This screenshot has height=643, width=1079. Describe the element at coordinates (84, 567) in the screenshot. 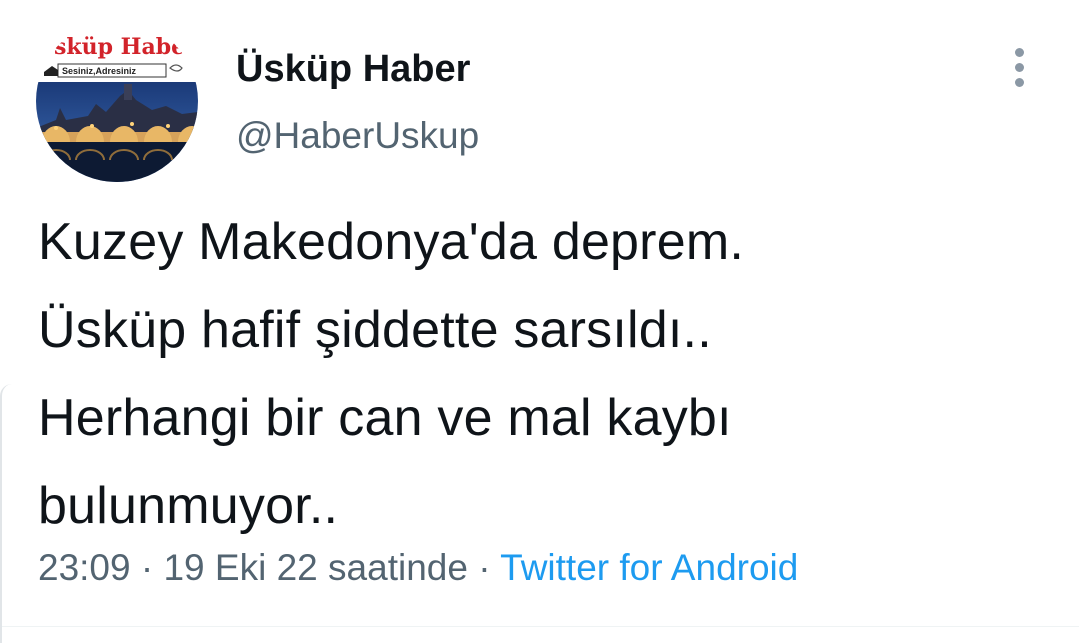

I see `tweet-time: 23:09` at that location.